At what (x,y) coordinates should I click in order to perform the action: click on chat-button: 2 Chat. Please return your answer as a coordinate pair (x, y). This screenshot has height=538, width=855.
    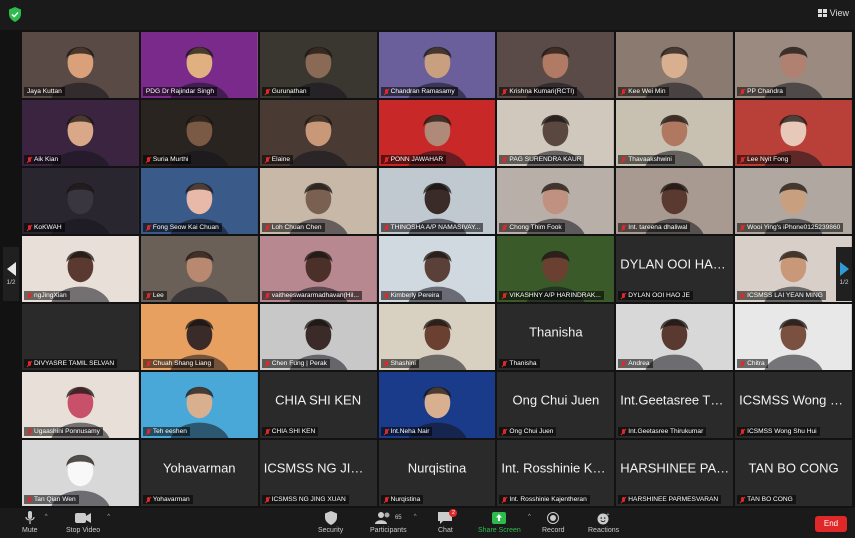
    Looking at the image, I should click on (448, 521).